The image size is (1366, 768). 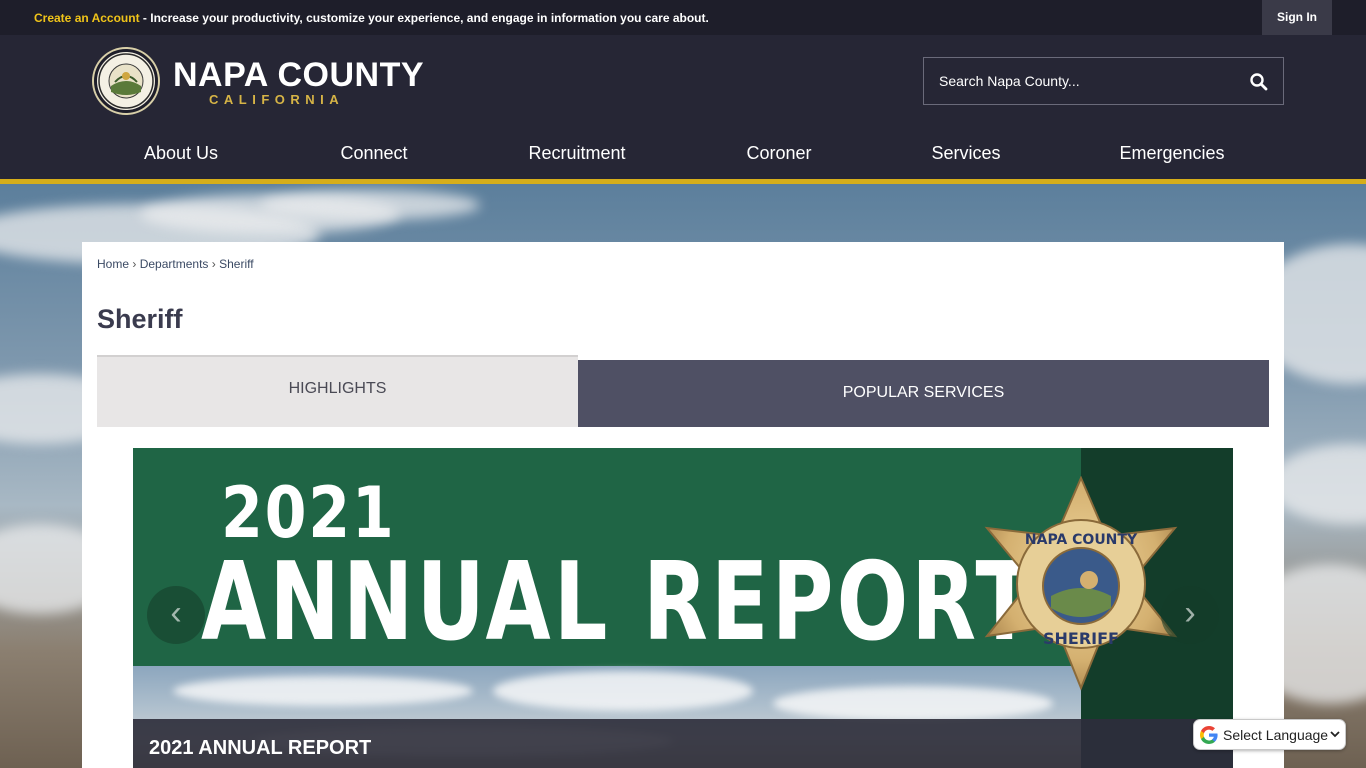 What do you see at coordinates (1190, 615) in the screenshot?
I see `carousel-next-button: ›` at bounding box center [1190, 615].